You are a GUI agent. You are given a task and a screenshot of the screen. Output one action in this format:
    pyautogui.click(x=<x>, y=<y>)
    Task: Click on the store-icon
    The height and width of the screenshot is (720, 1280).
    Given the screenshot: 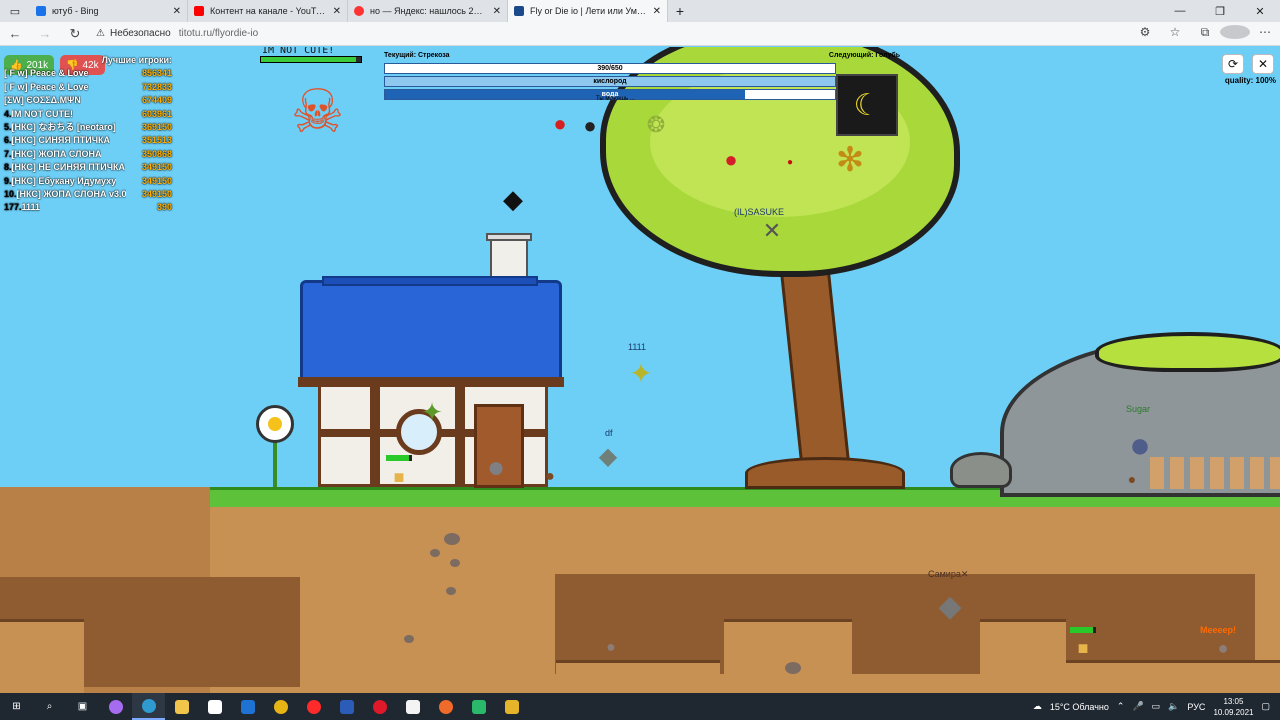 What is the action you would take?
    pyautogui.click(x=214, y=706)
    